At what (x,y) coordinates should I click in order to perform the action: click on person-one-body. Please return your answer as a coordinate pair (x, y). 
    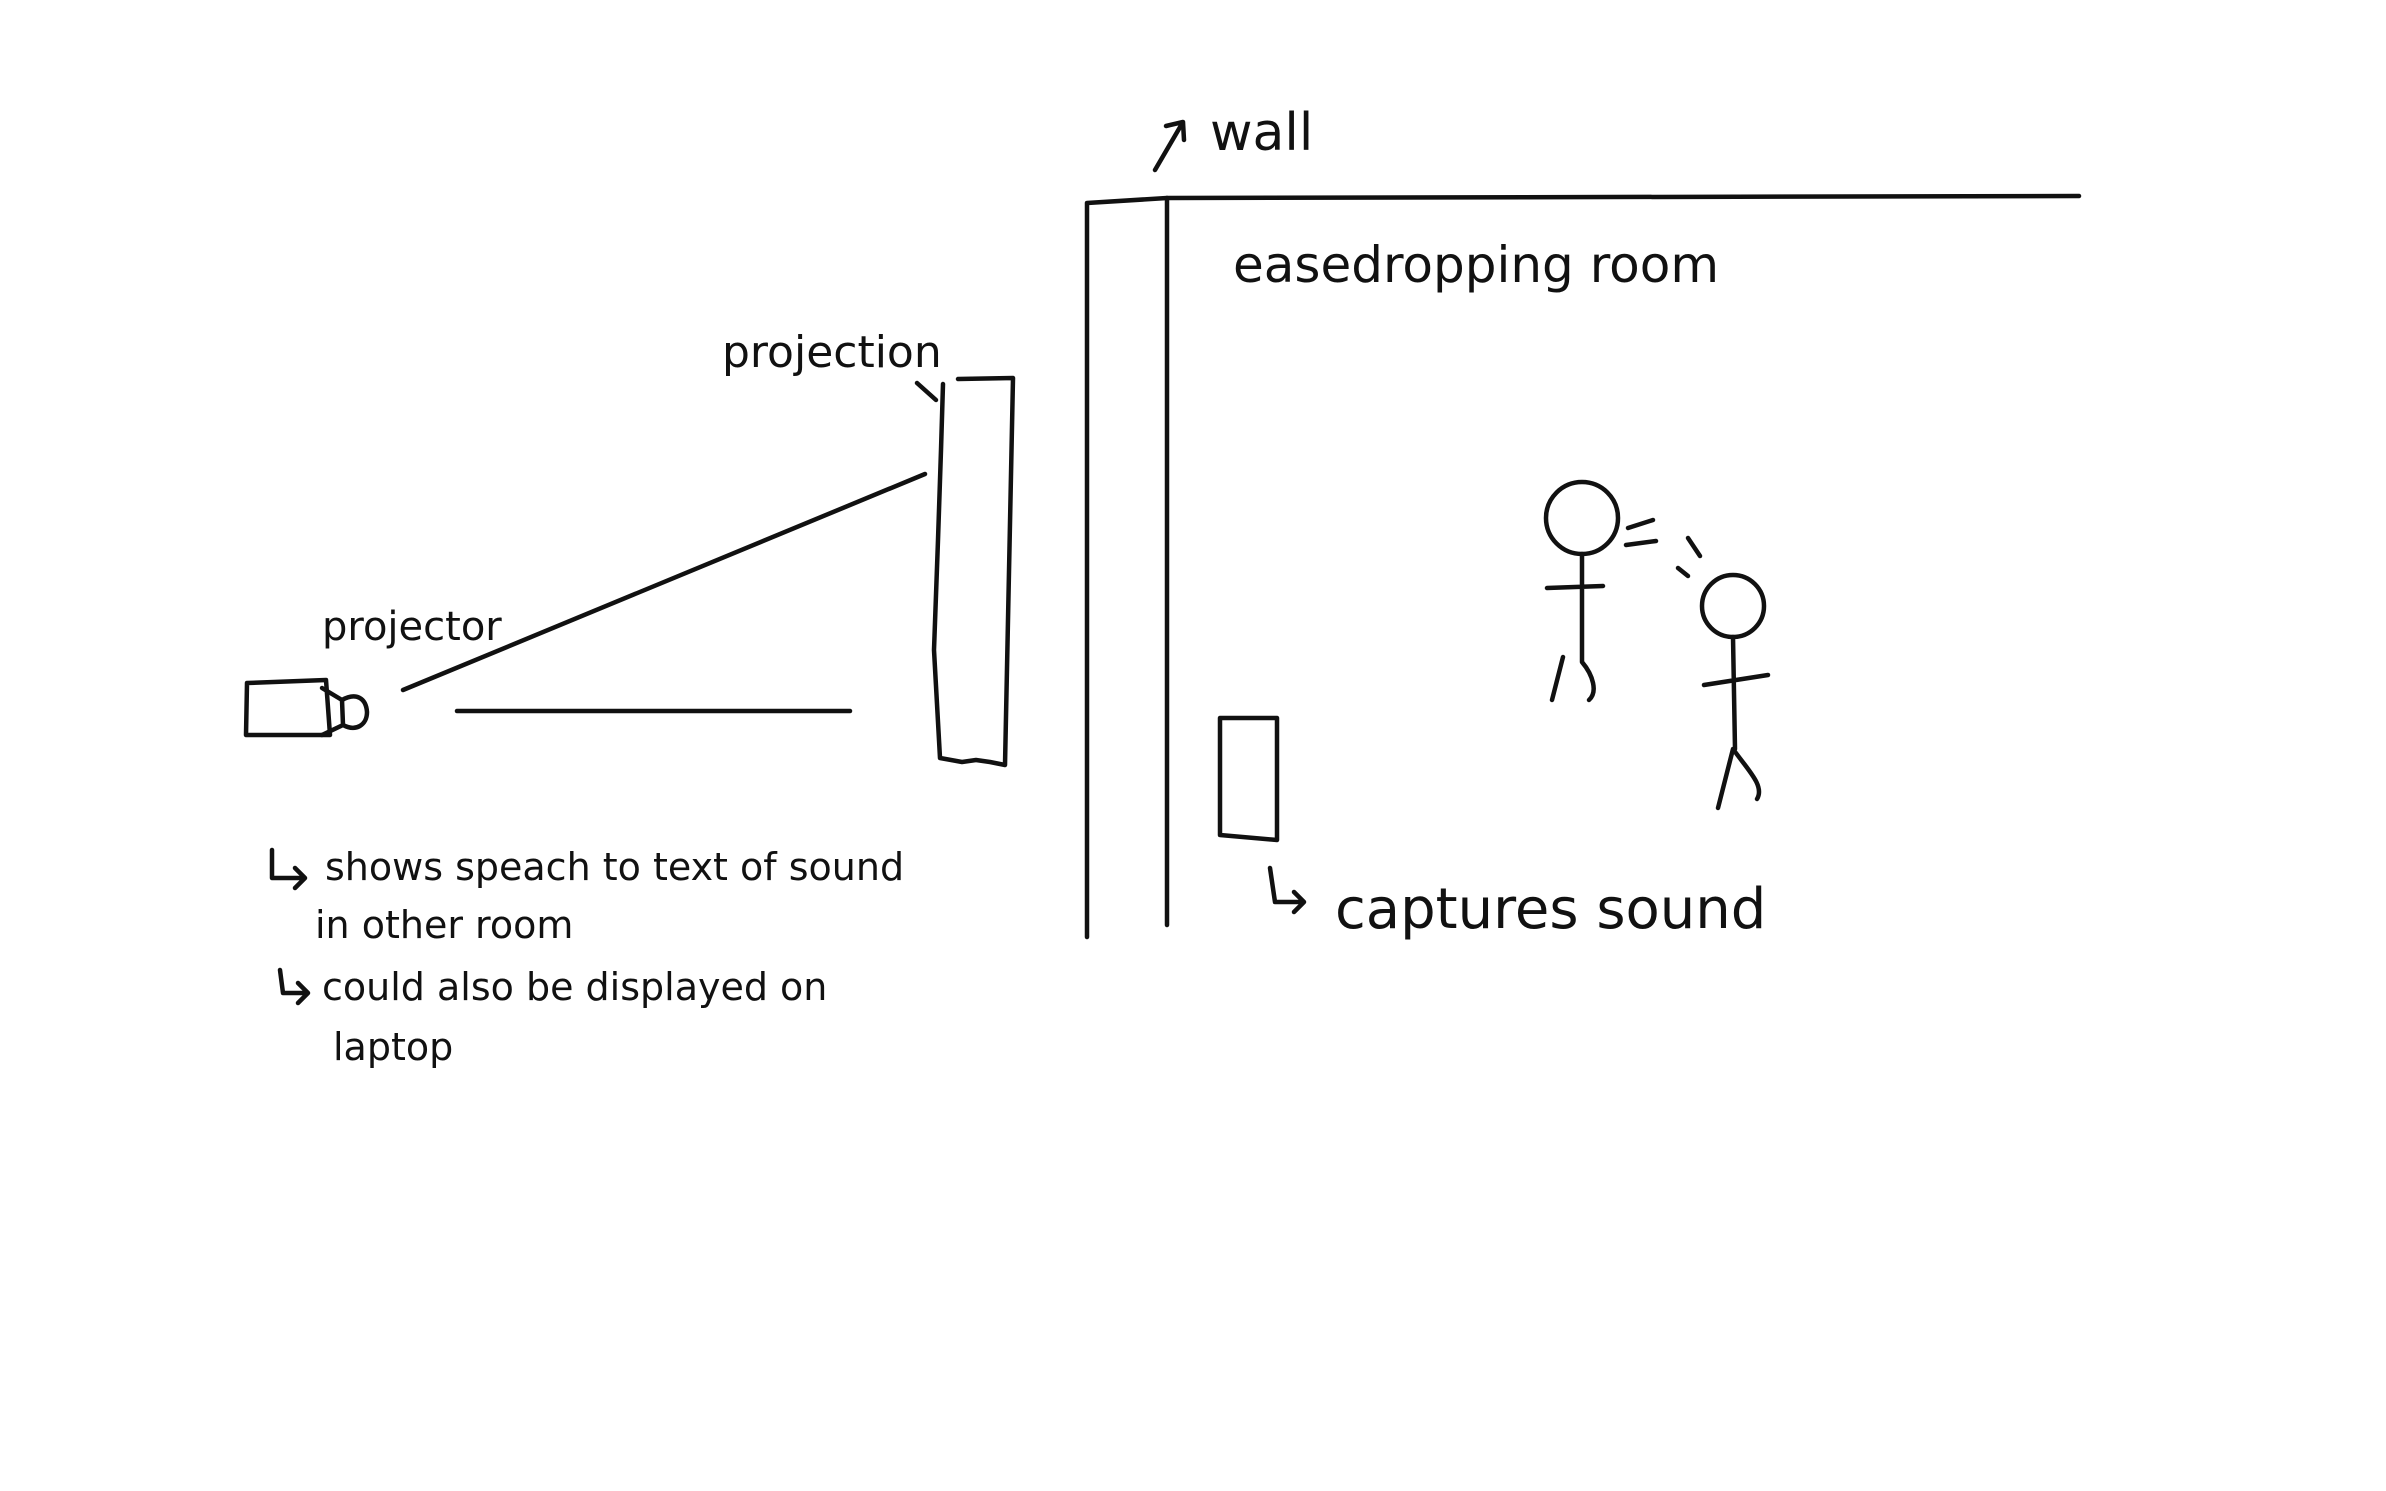
    Looking at the image, I should click on (1575, 627).